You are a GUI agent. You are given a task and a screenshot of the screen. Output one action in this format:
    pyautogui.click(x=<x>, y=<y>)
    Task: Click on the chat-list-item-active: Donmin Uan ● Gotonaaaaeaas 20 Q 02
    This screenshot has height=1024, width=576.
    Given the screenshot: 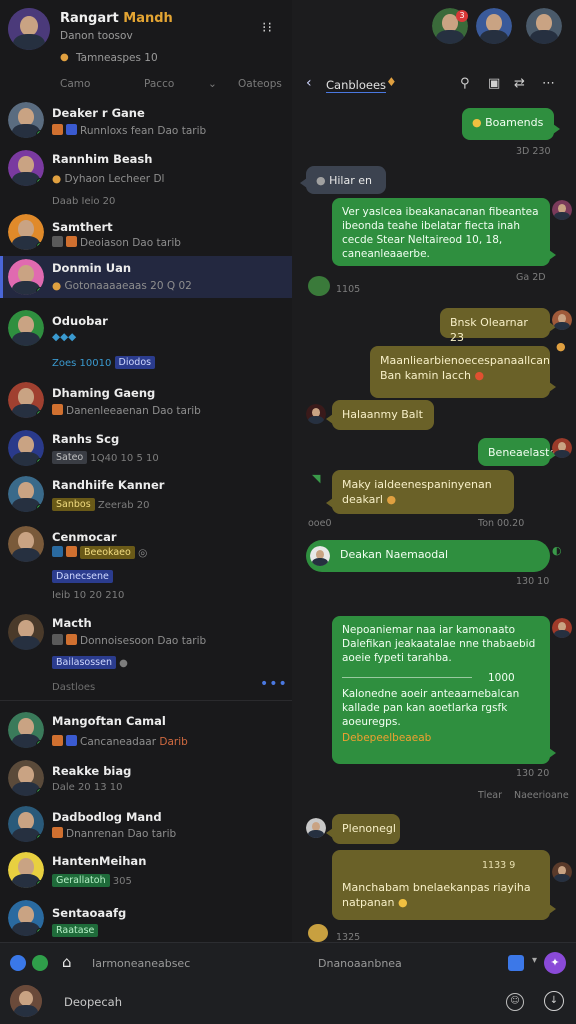 What is the action you would take?
    pyautogui.click(x=146, y=277)
    